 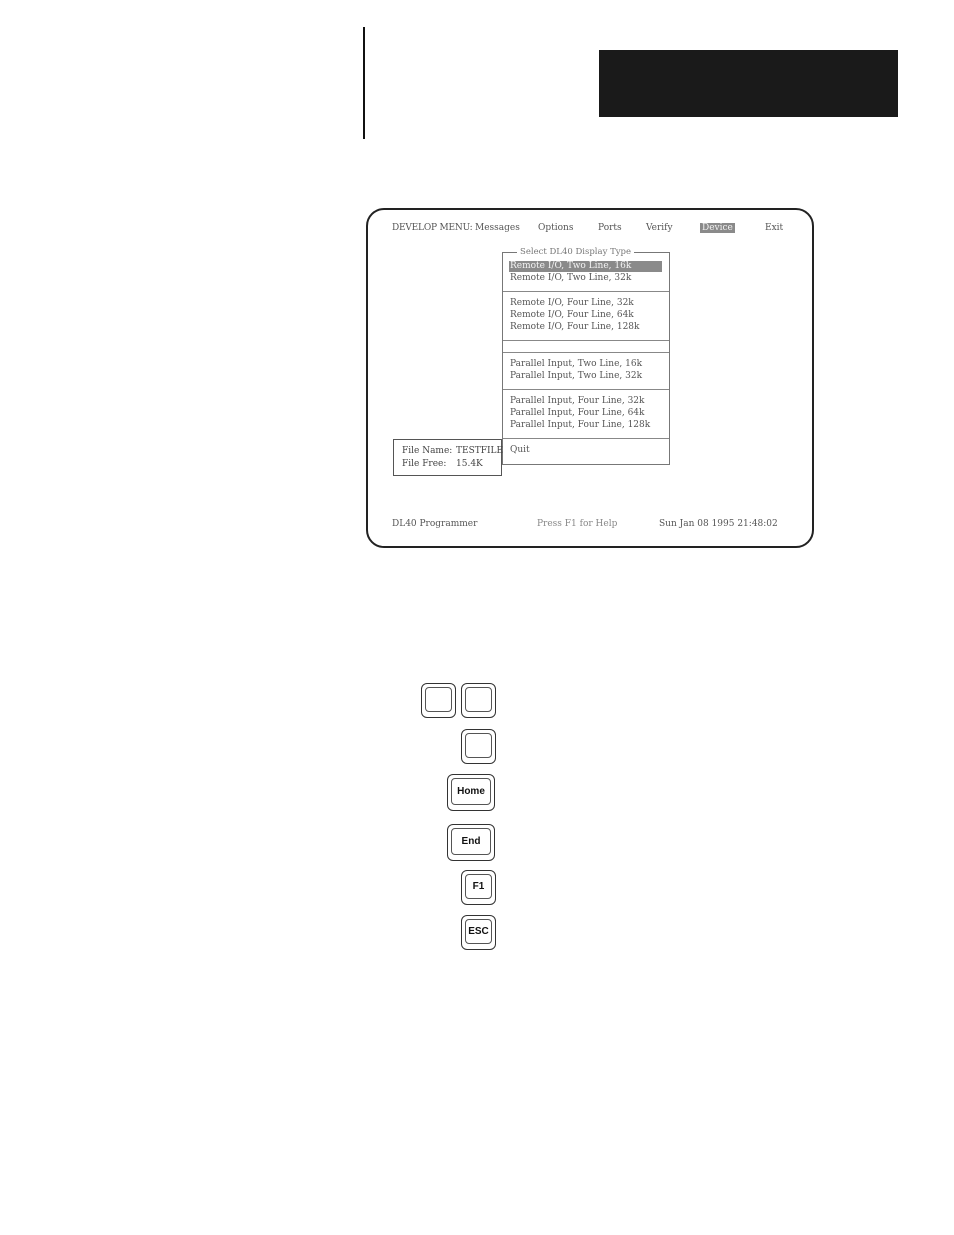 I want to click on file-info-box: File Name: TESTFILE File Free: 15.4K, so click(x=448, y=457).